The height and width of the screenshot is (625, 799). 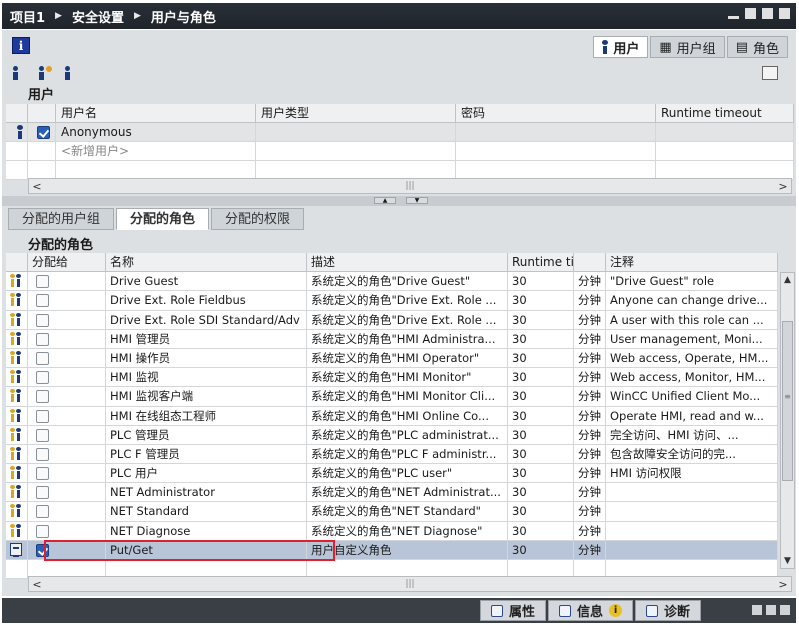 I want to click on collapse-icon, so click(x=785, y=610).